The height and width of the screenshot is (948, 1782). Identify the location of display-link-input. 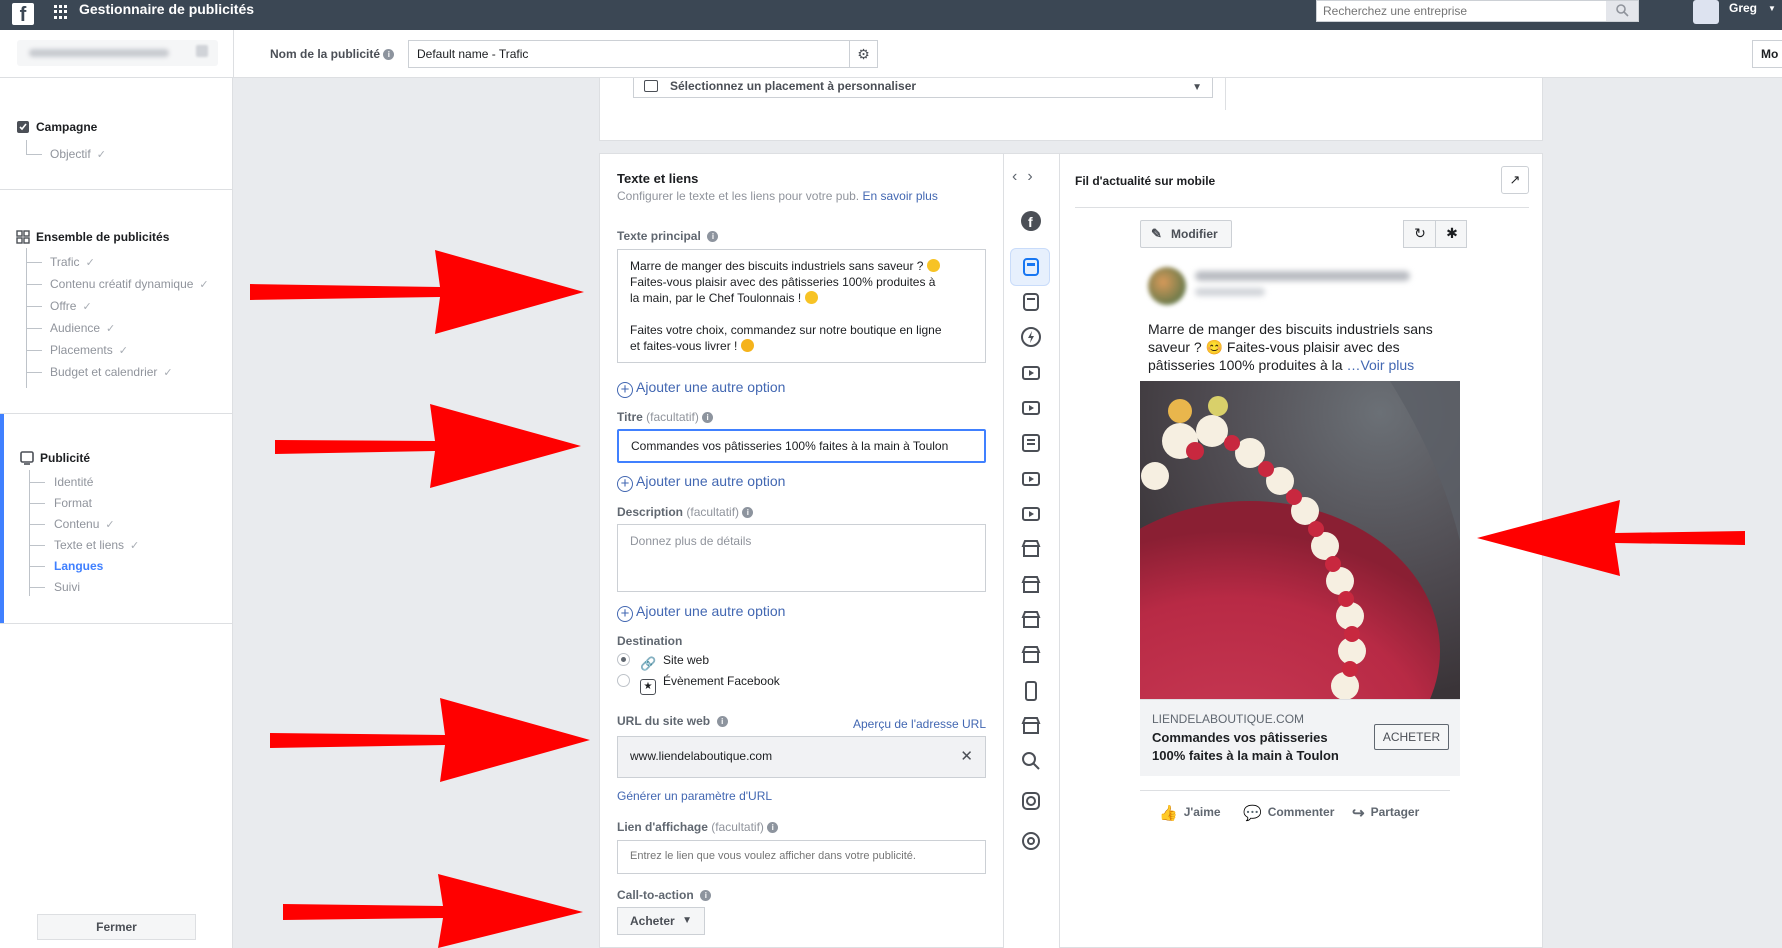
(783, 856).